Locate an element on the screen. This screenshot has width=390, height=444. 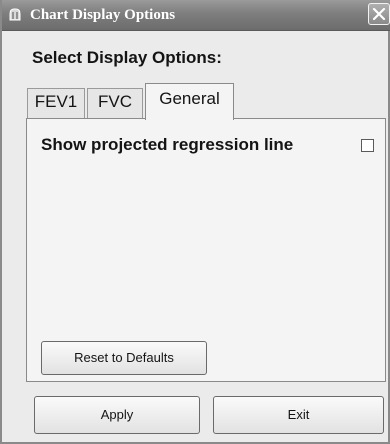
tab-fvc: FVC is located at coordinates (115, 103).